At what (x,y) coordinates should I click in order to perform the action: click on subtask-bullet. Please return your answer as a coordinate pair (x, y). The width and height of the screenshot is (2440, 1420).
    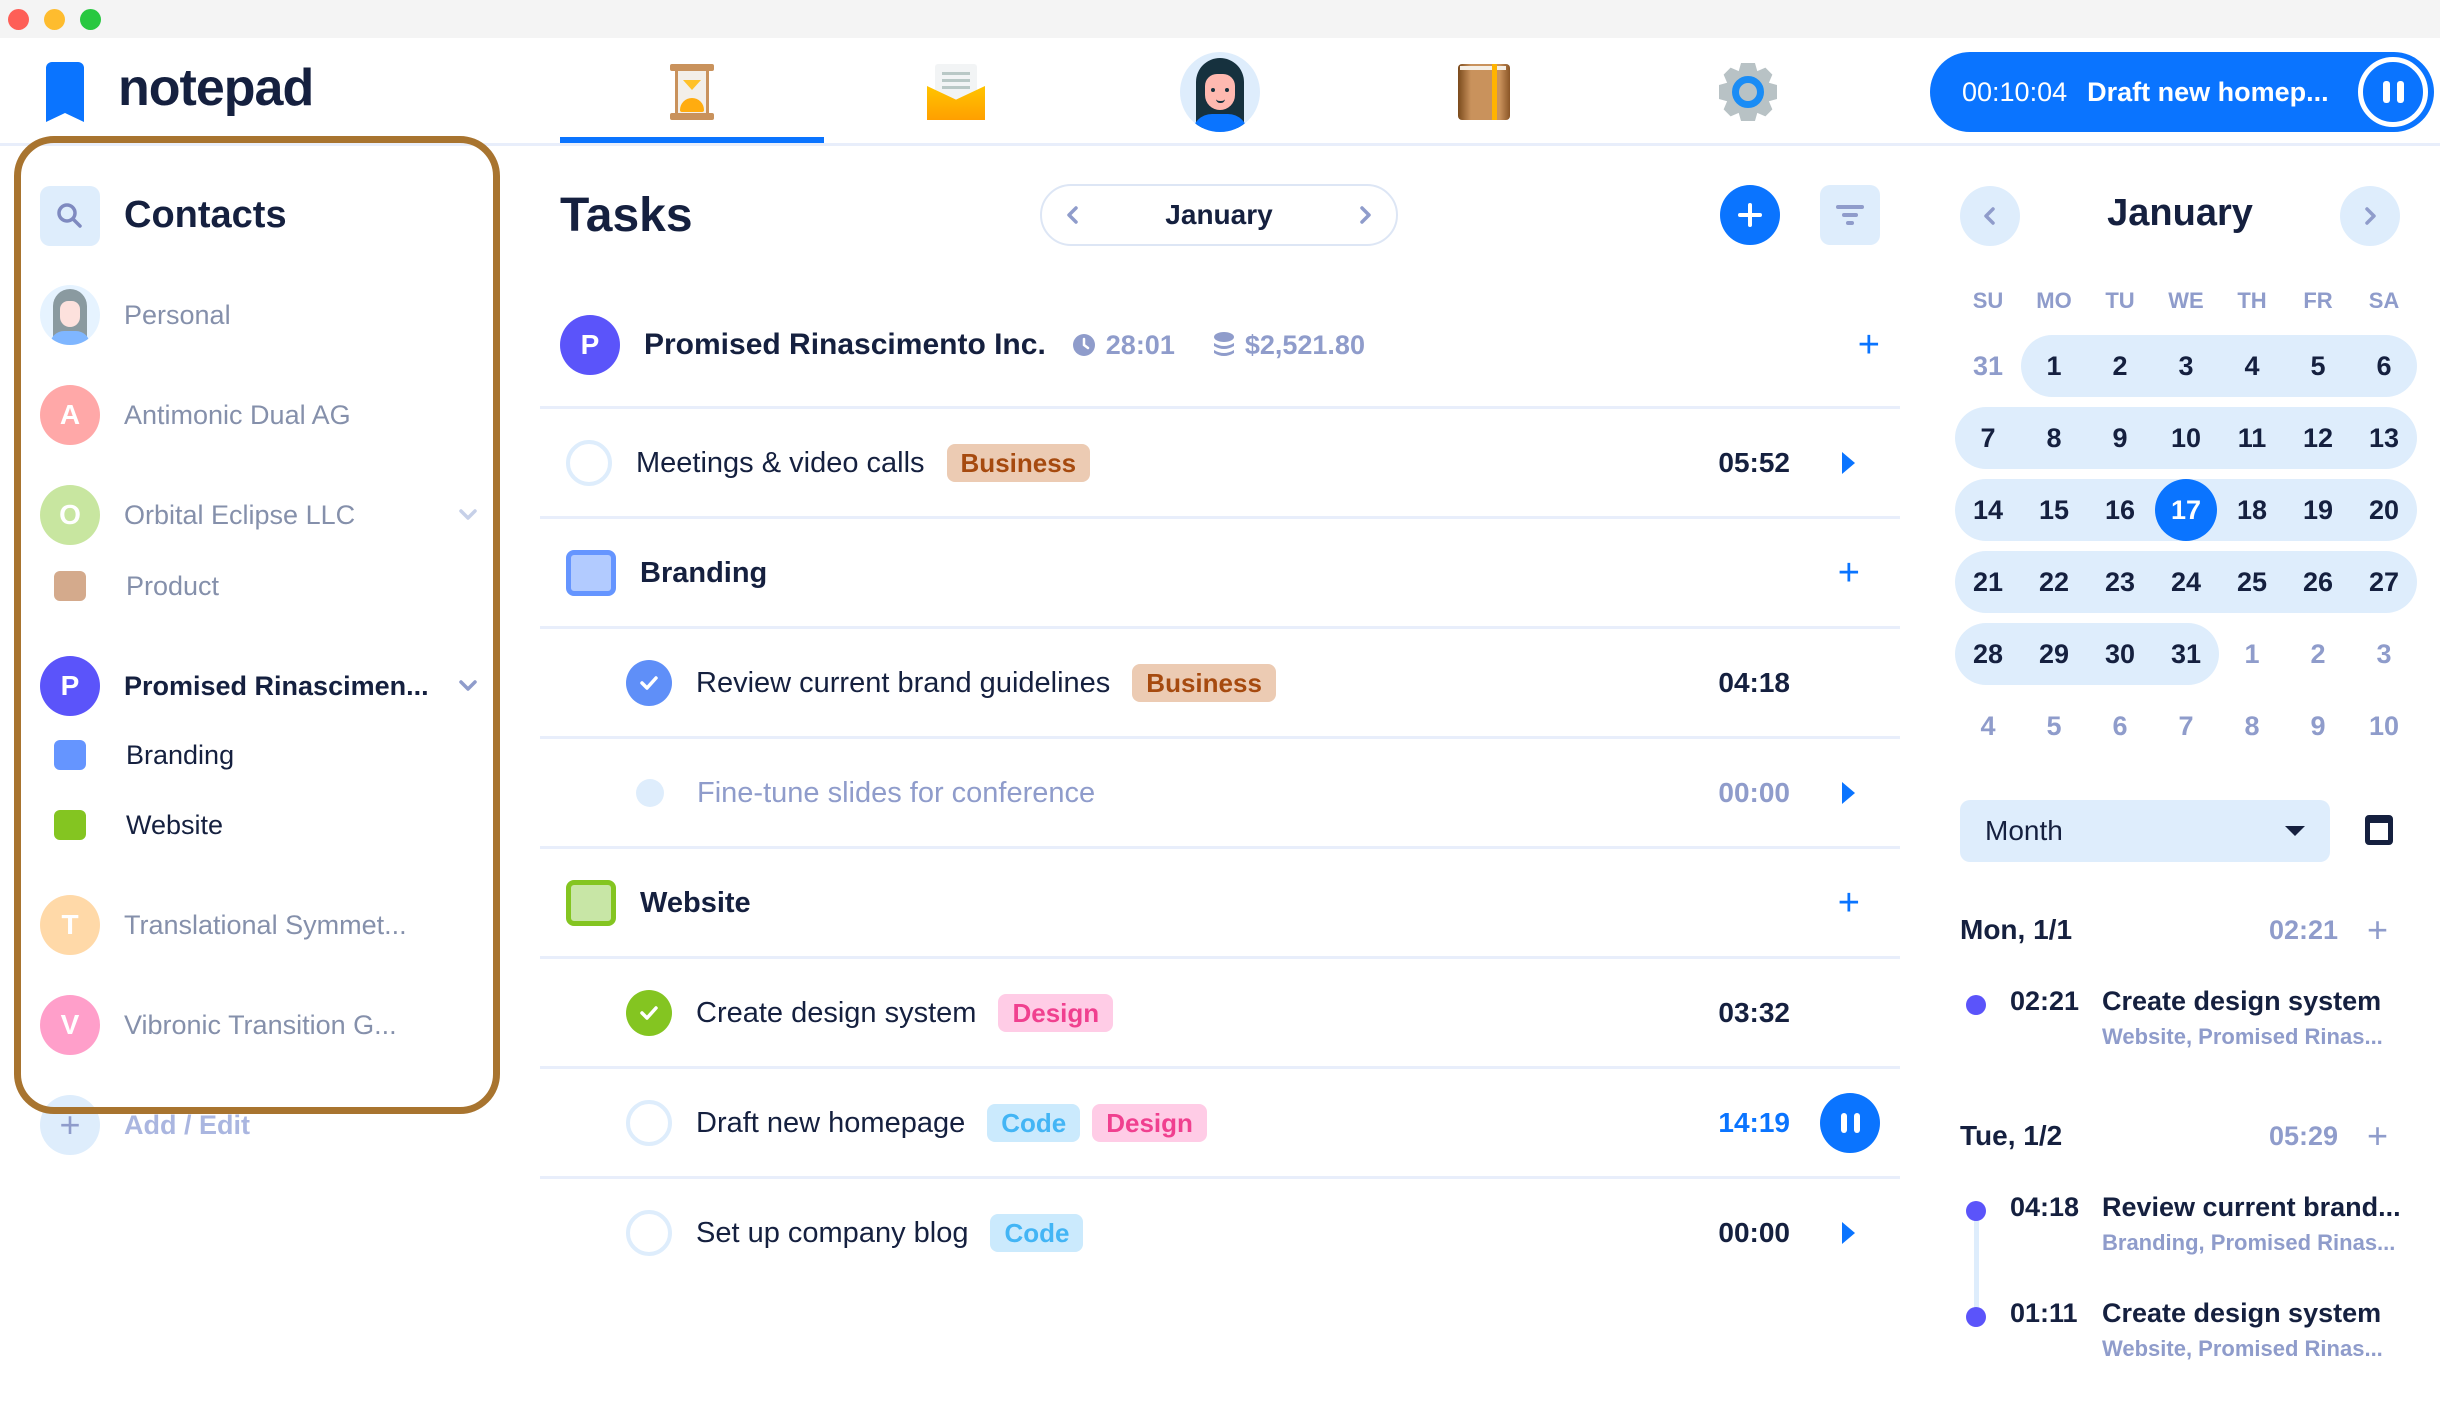
    Looking at the image, I should click on (650, 793).